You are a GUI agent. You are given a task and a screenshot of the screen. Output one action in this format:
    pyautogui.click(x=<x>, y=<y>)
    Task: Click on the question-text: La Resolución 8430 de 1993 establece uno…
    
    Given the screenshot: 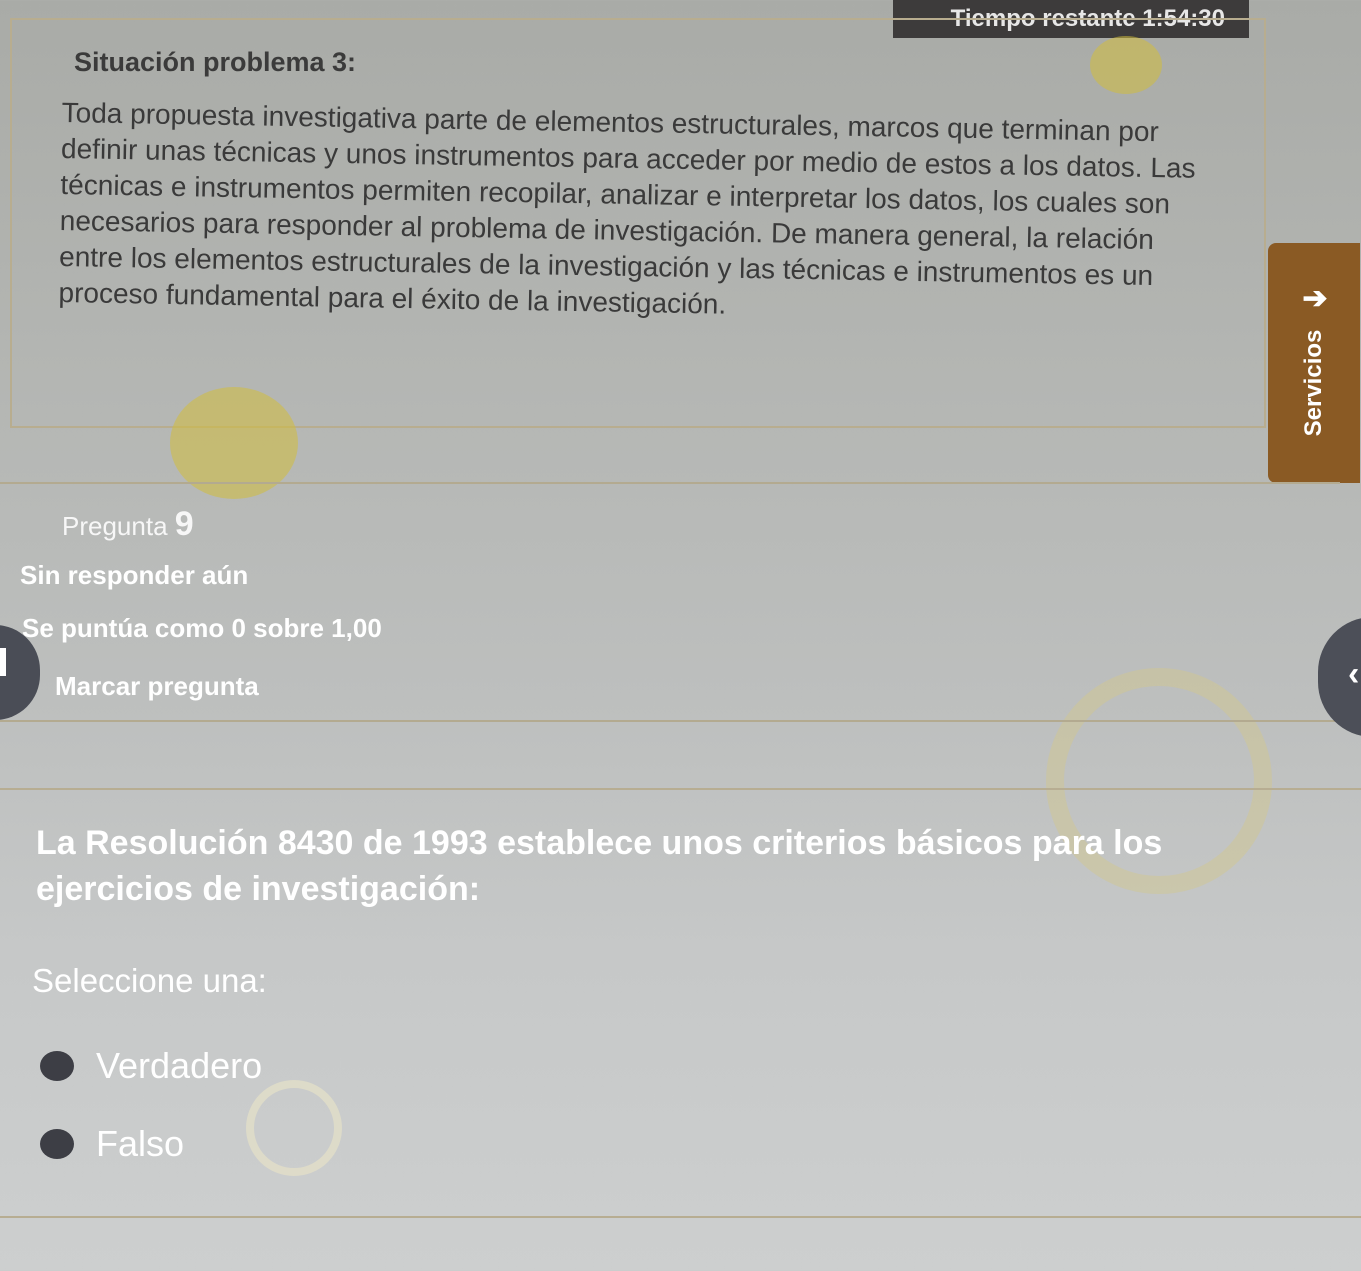 What is the action you would take?
    pyautogui.click(x=599, y=866)
    